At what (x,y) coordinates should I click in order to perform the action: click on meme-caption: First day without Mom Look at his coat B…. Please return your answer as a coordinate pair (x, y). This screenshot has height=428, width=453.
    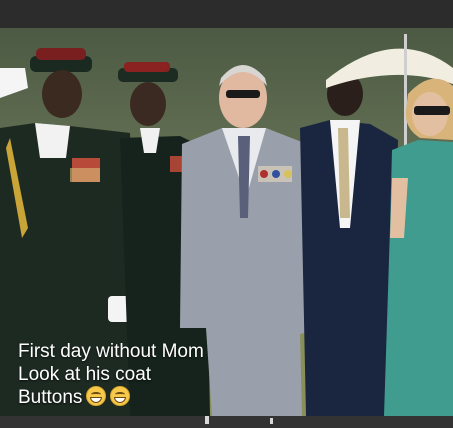
    Looking at the image, I should click on (148, 374).